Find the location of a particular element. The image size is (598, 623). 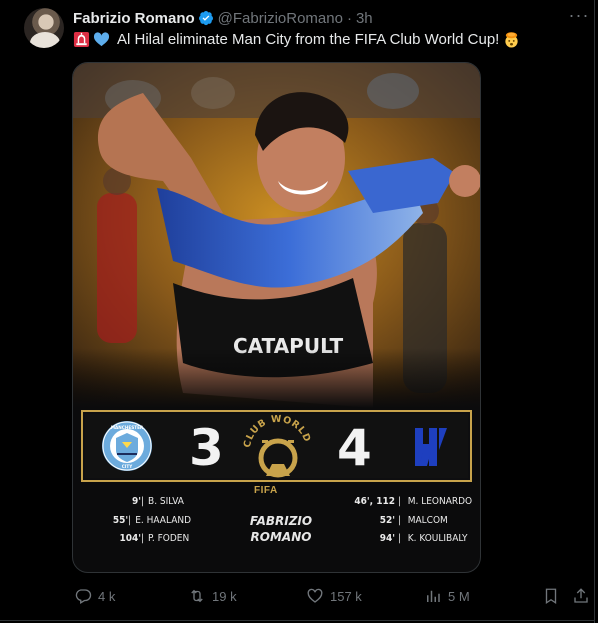

fifa-label: FIFA is located at coordinates (266, 490).